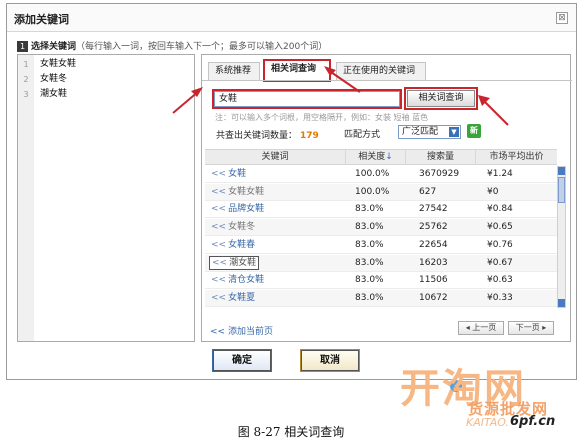 This screenshot has height=446, width=582. I want to click on line-number: 3, so click(26, 94).